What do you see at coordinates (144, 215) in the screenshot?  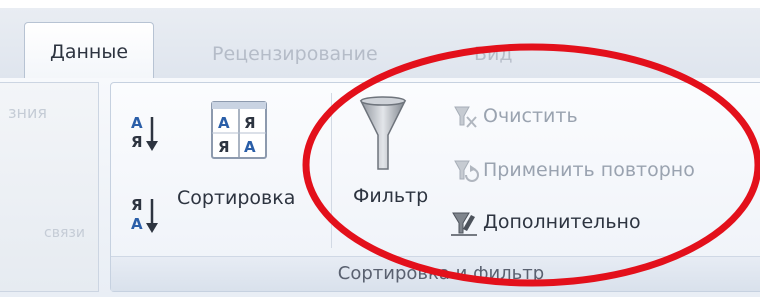 I see `sort-za-icon: Я А` at bounding box center [144, 215].